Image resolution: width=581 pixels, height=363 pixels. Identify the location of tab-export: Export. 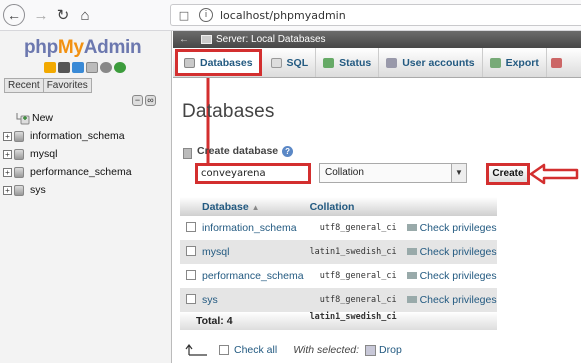
(515, 62).